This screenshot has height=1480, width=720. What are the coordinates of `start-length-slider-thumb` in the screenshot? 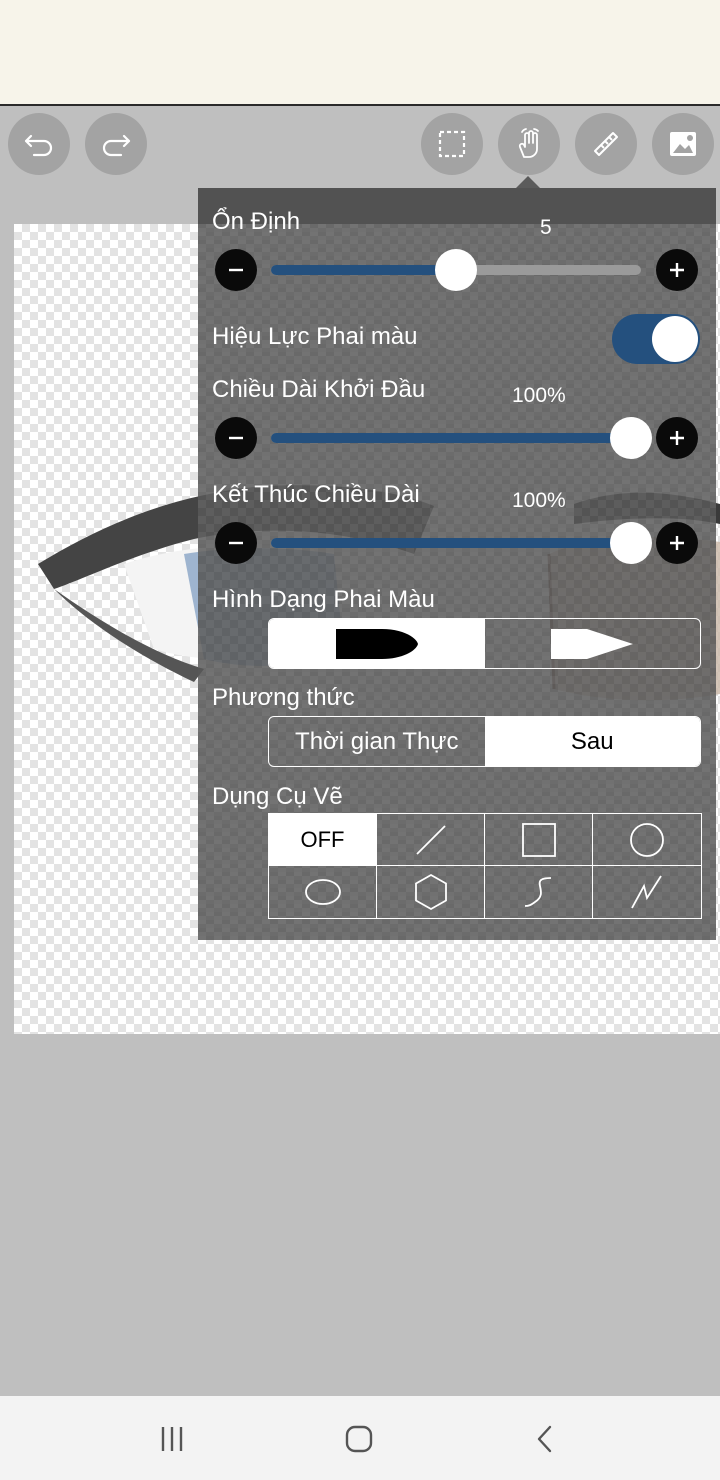 It's located at (631, 438).